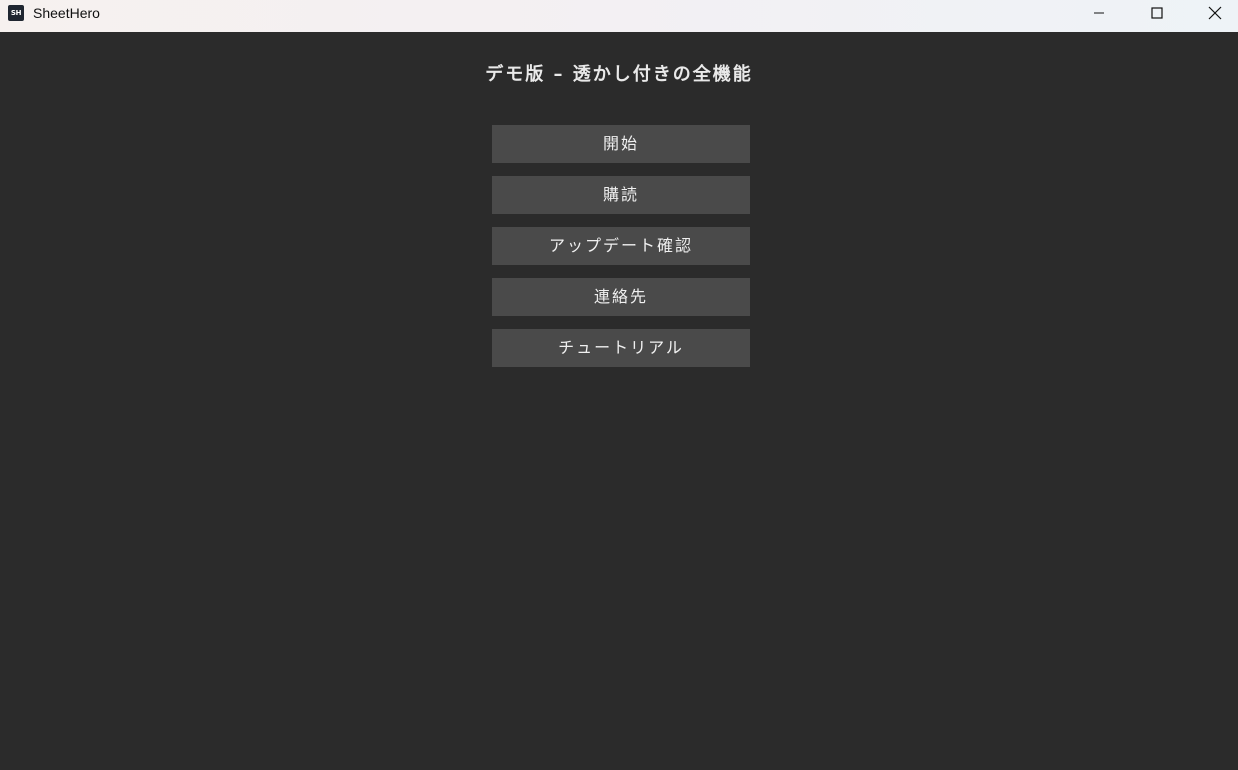 The image size is (1238, 770). I want to click on title-bar: SH SheetHero, so click(619, 16).